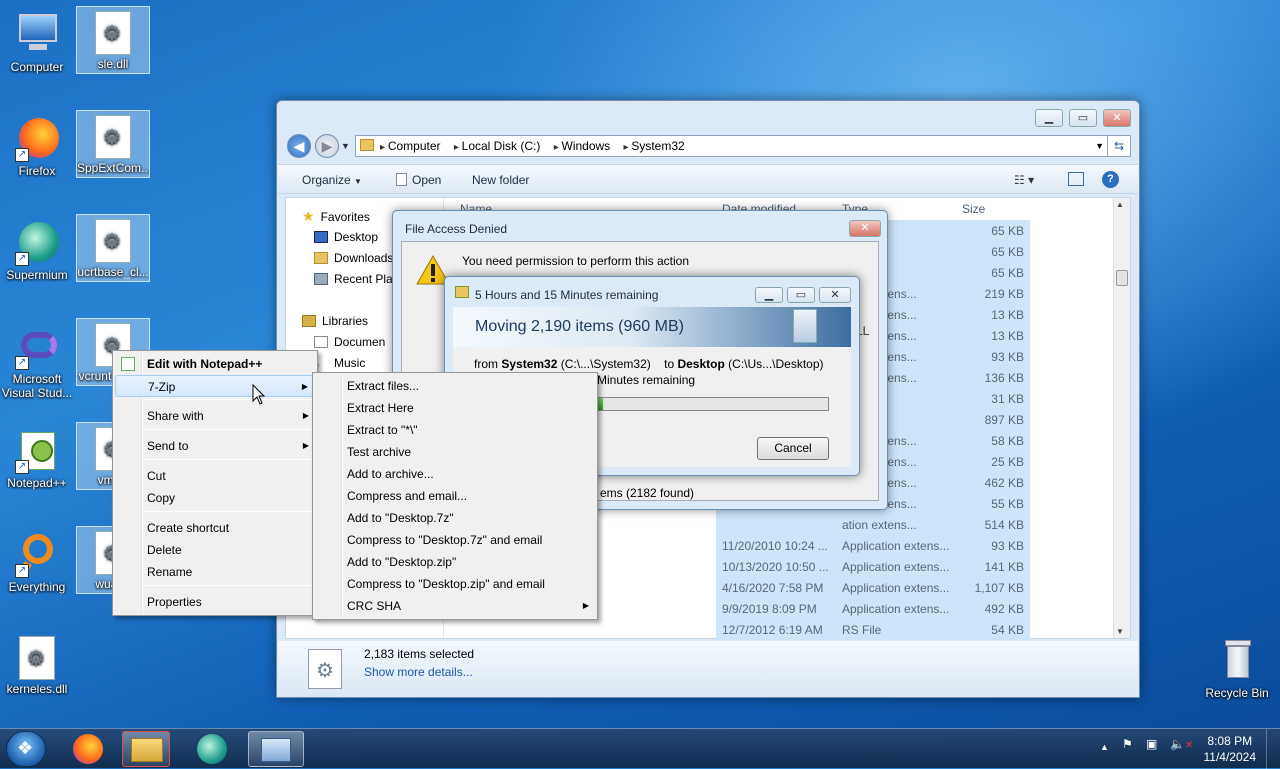 Image resolution: width=1280 pixels, height=769 pixels. Describe the element at coordinates (308, 216) in the screenshot. I see `star-icon: ★` at that location.